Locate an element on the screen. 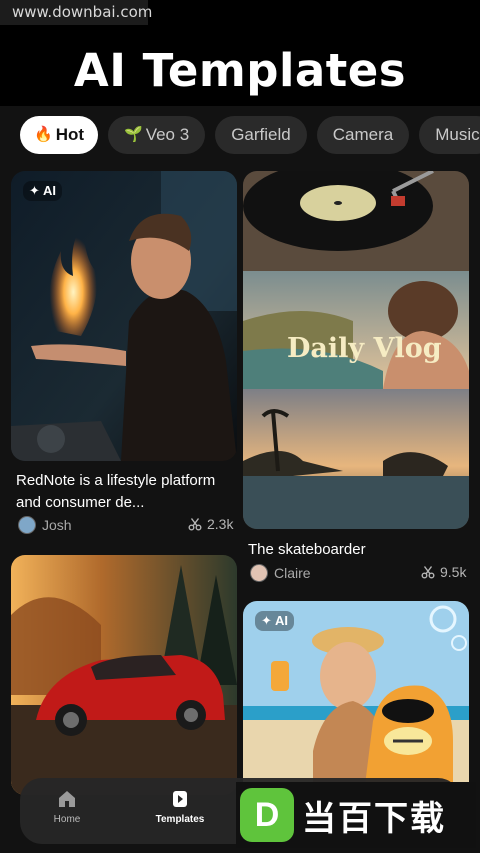  red-car-image is located at coordinates (124, 675).